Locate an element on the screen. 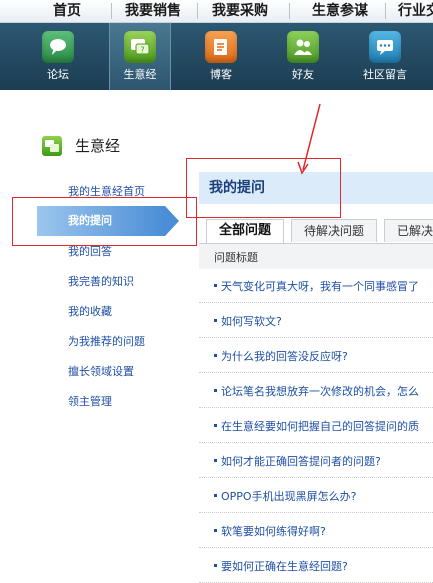 The image size is (433, 583). top-nav-buy: 我要采购 is located at coordinates (240, 11).